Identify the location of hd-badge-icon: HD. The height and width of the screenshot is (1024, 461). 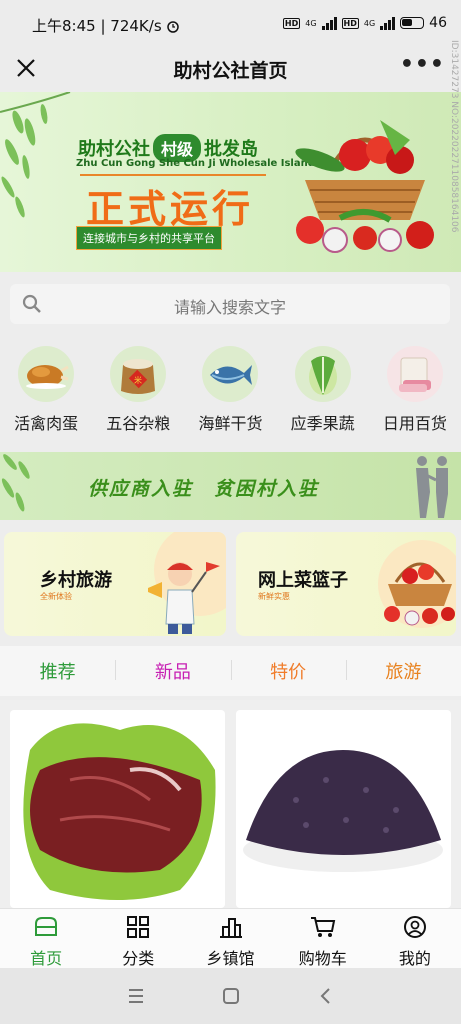
(291, 23).